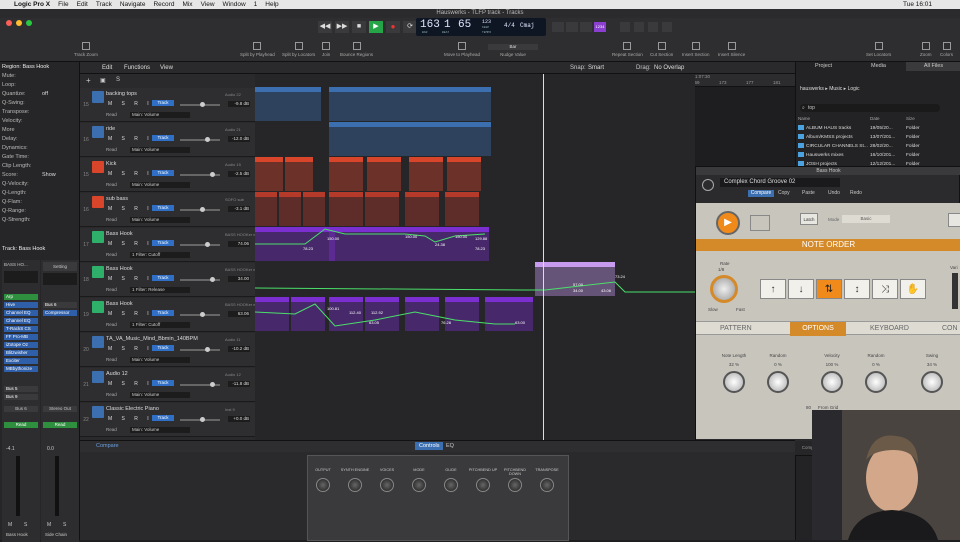 The image size is (960, 542). I want to click on split-by-locators-tool: Split by Locators, so click(298, 49).